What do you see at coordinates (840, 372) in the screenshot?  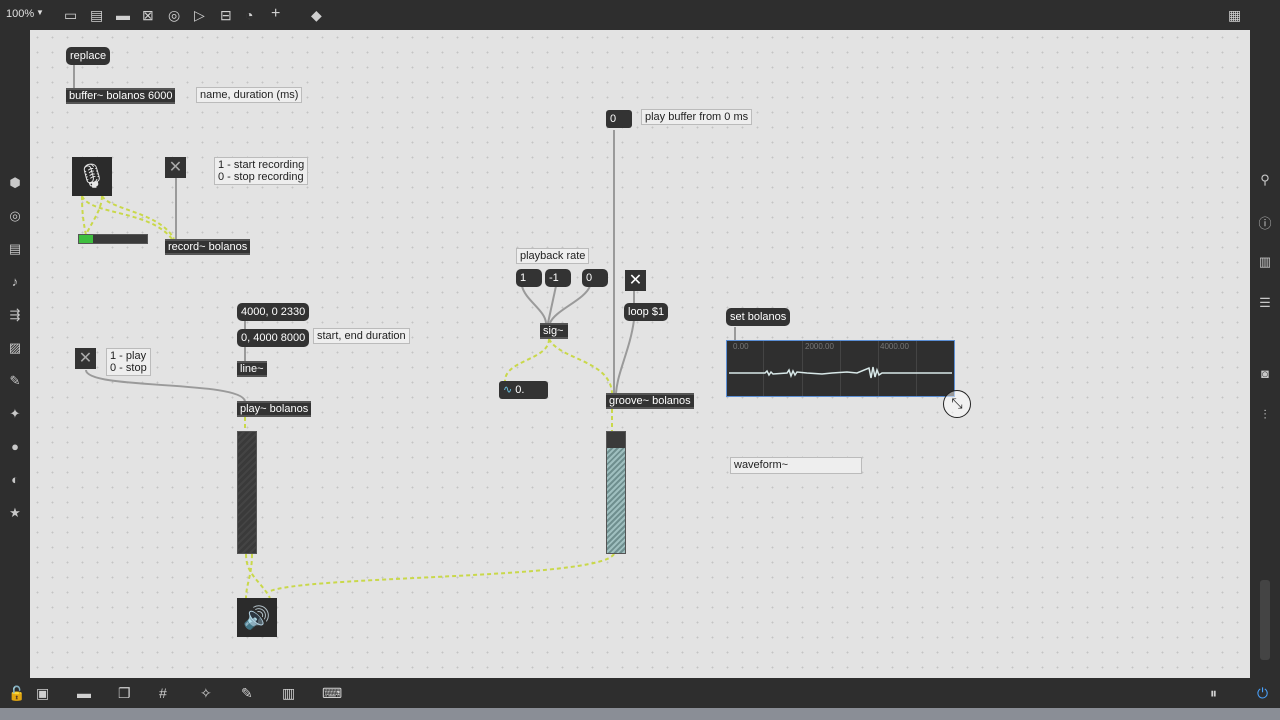 I see `waveform-trace` at bounding box center [840, 372].